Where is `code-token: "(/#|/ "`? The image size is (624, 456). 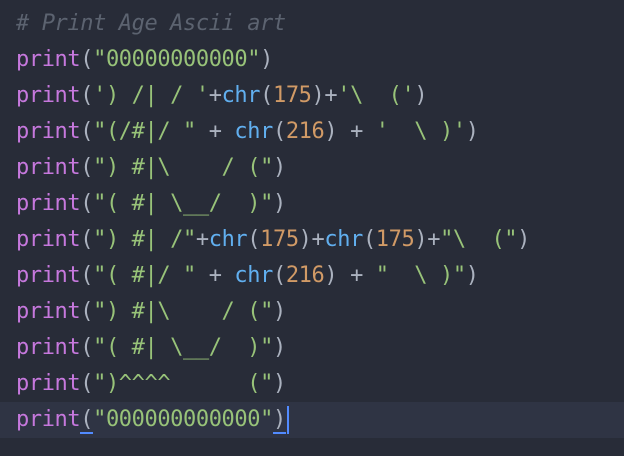 code-token: "(/#|/ " is located at coordinates (144, 131).